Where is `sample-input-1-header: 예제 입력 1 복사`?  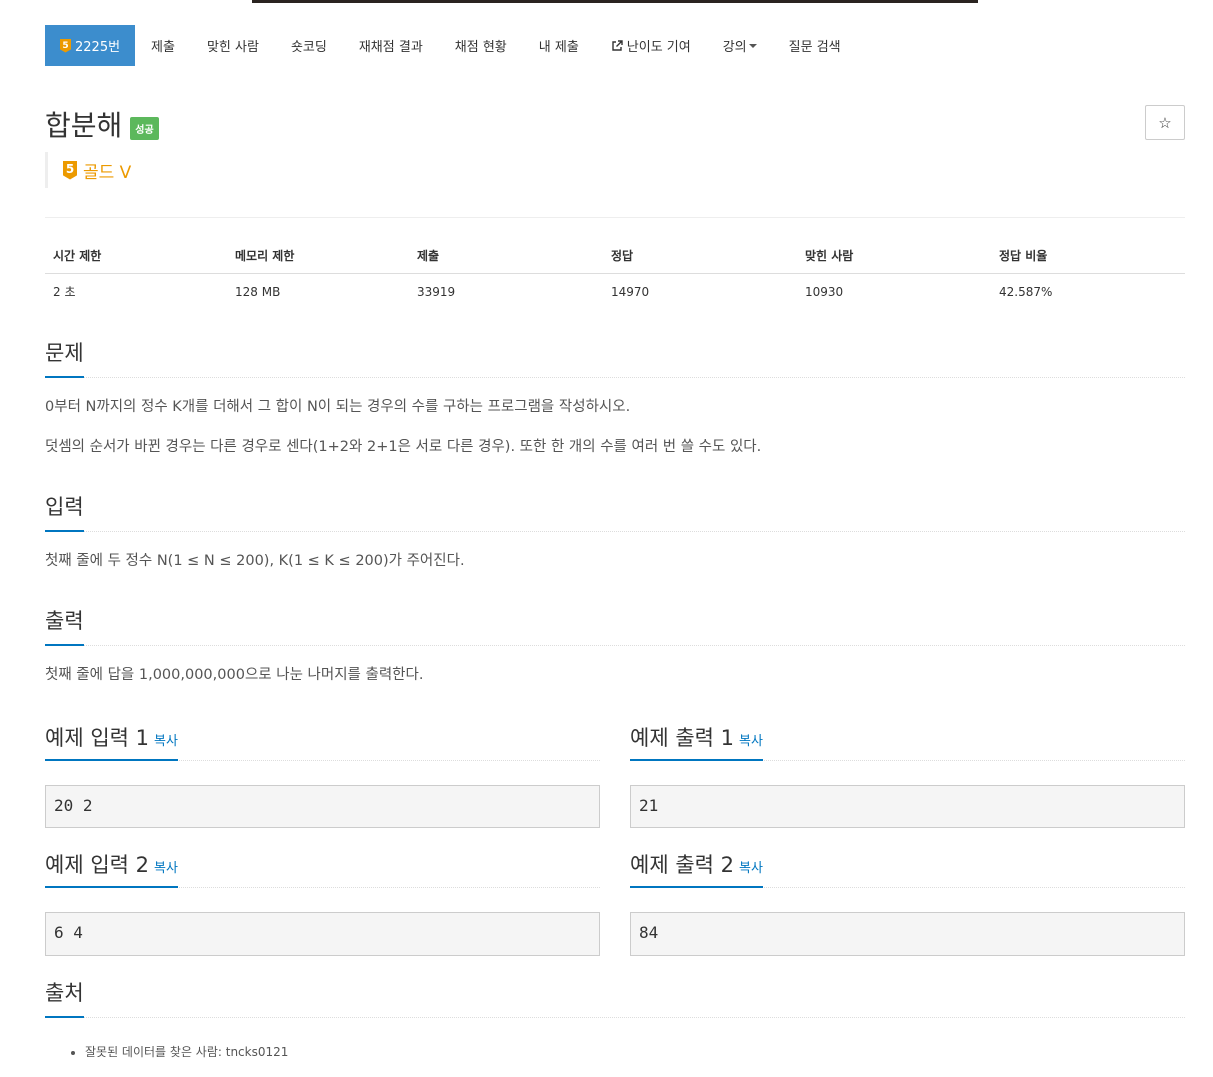
sample-input-1-header: 예제 입력 1 복사 is located at coordinates (111, 742).